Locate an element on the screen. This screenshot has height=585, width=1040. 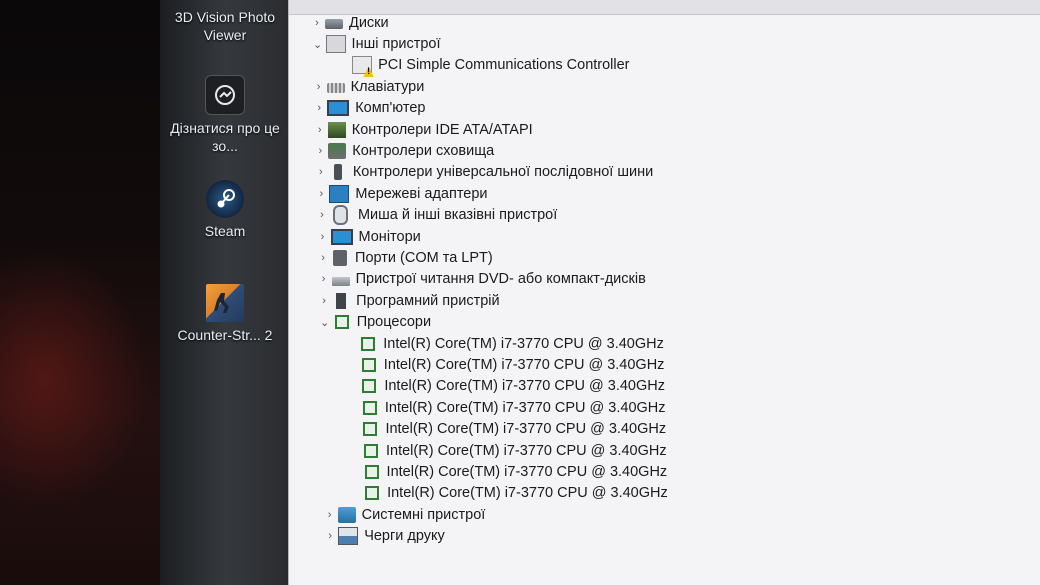
device-category: › Диски is located at coordinates (488, 22).